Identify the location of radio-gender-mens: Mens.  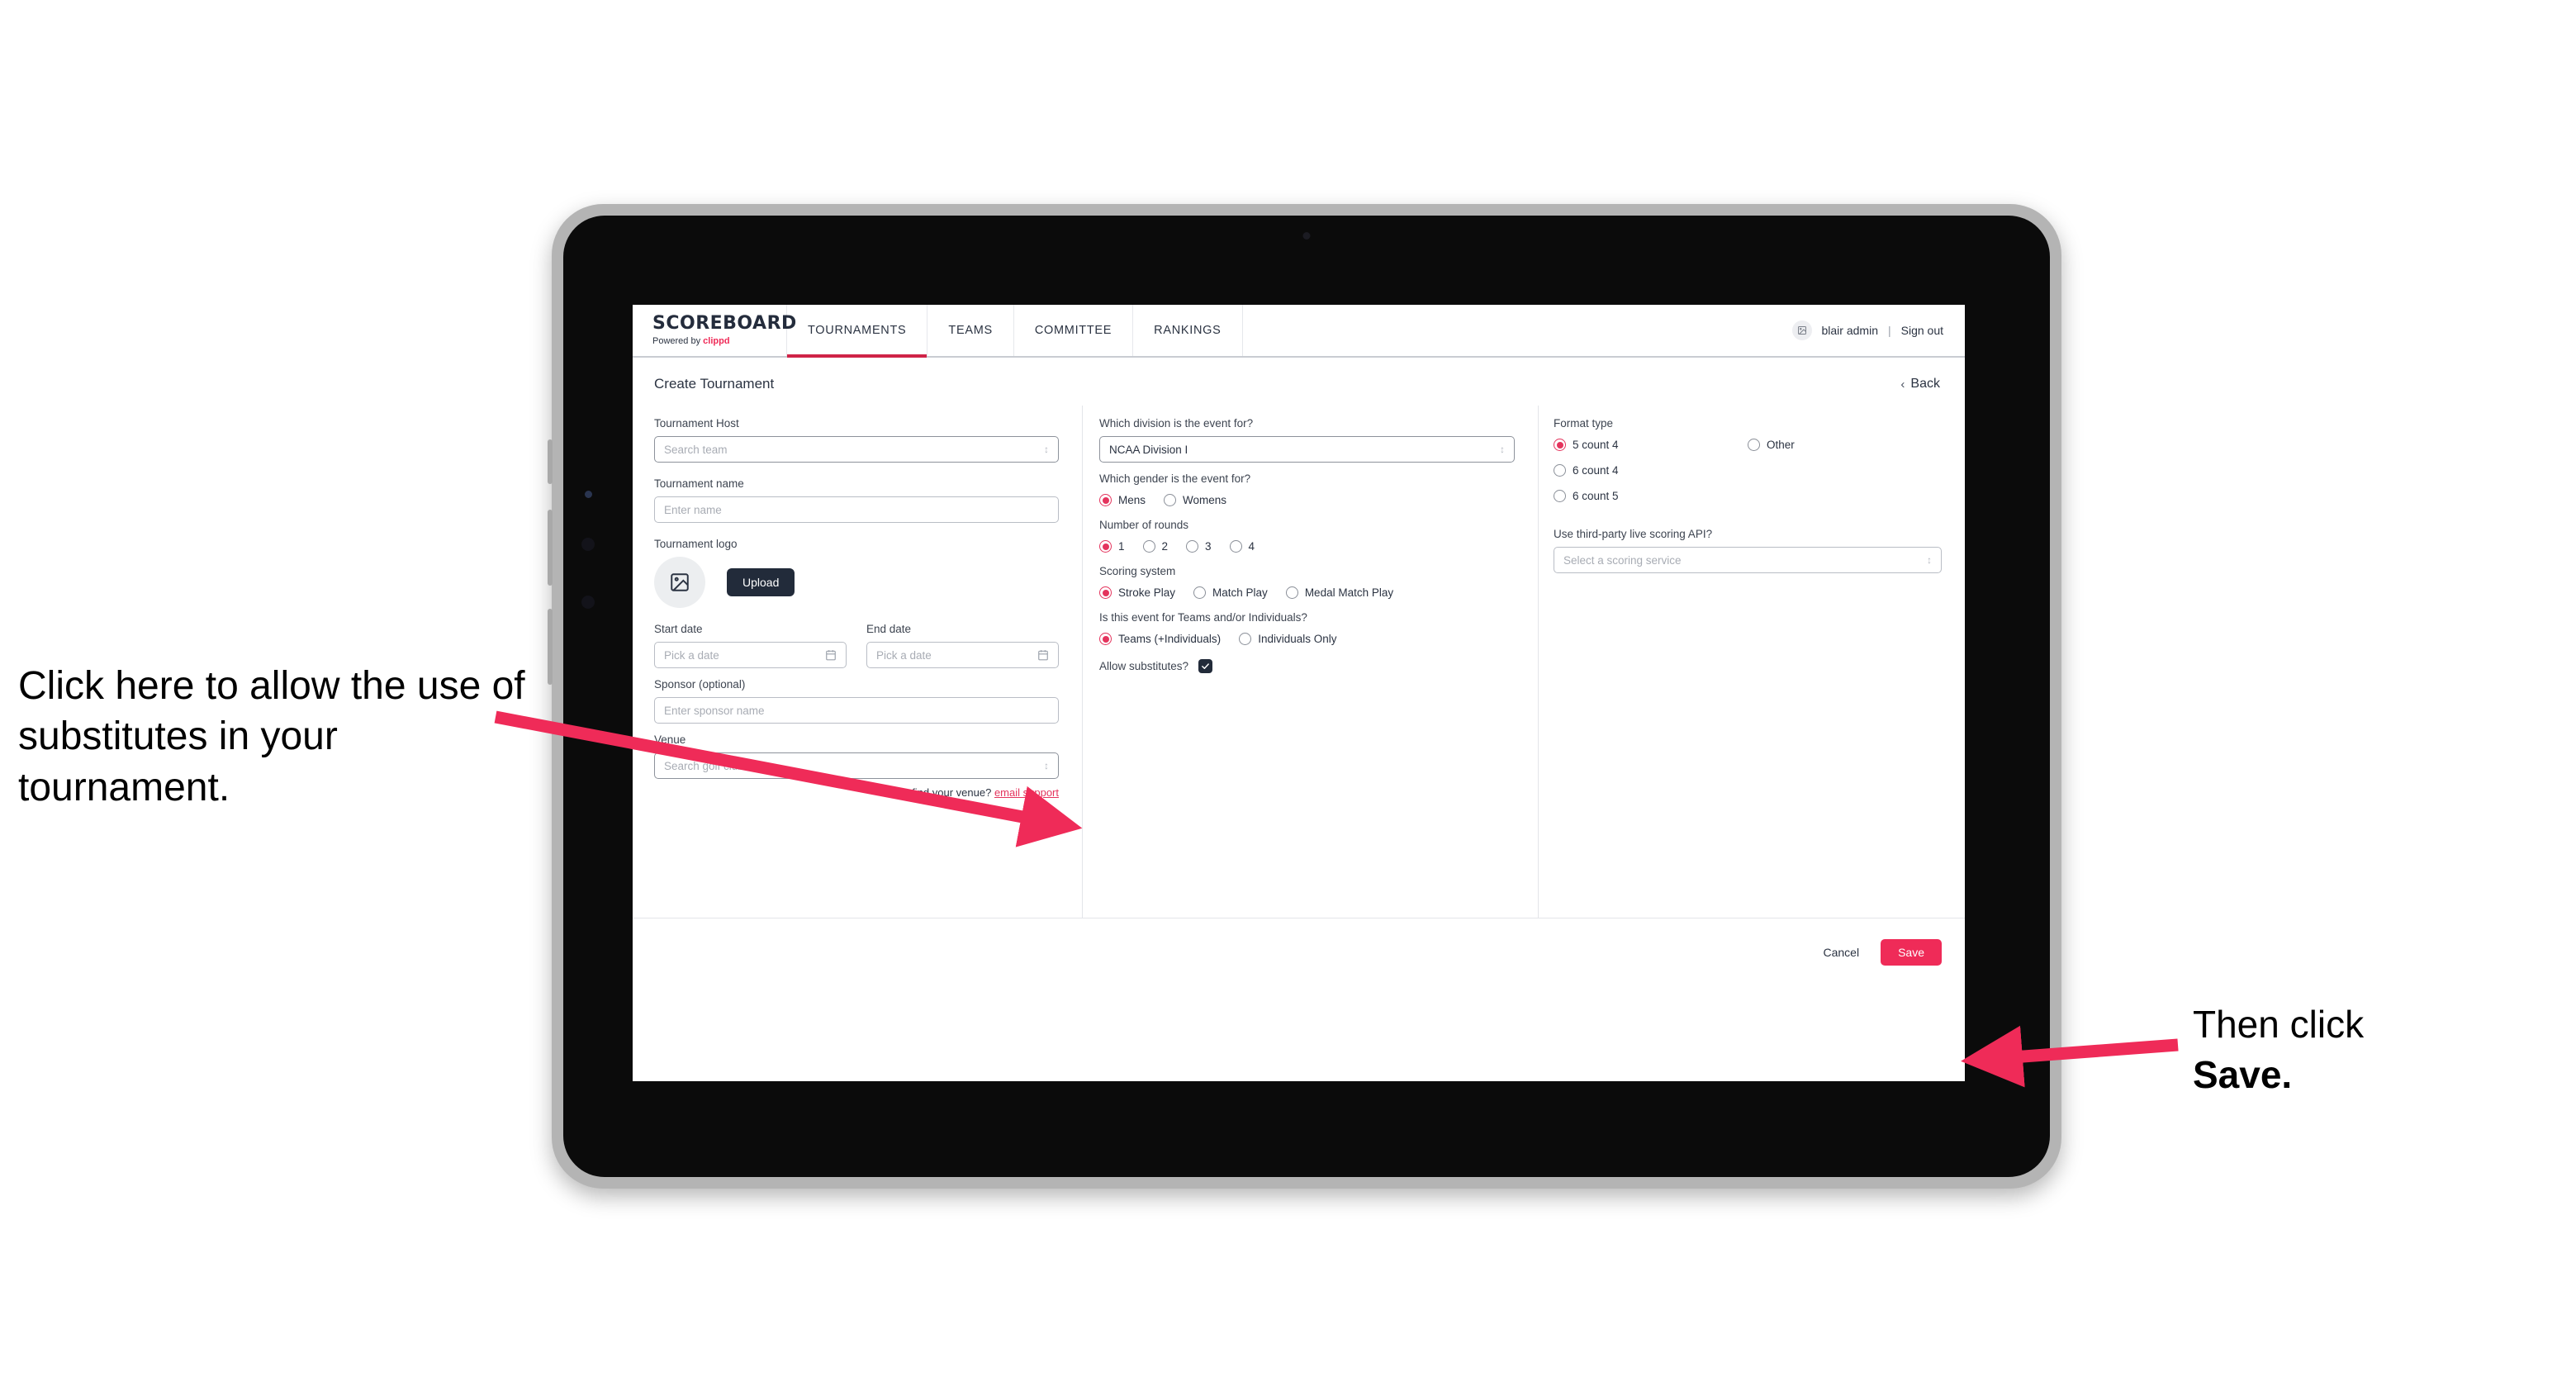
(1122, 500).